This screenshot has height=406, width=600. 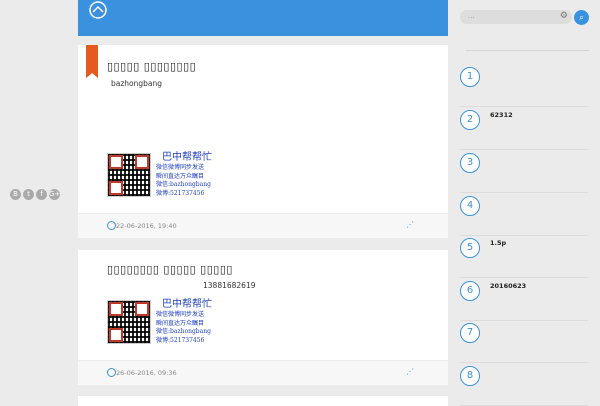 What do you see at coordinates (41, 194) in the screenshot?
I see `facebook-icon: f` at bounding box center [41, 194].